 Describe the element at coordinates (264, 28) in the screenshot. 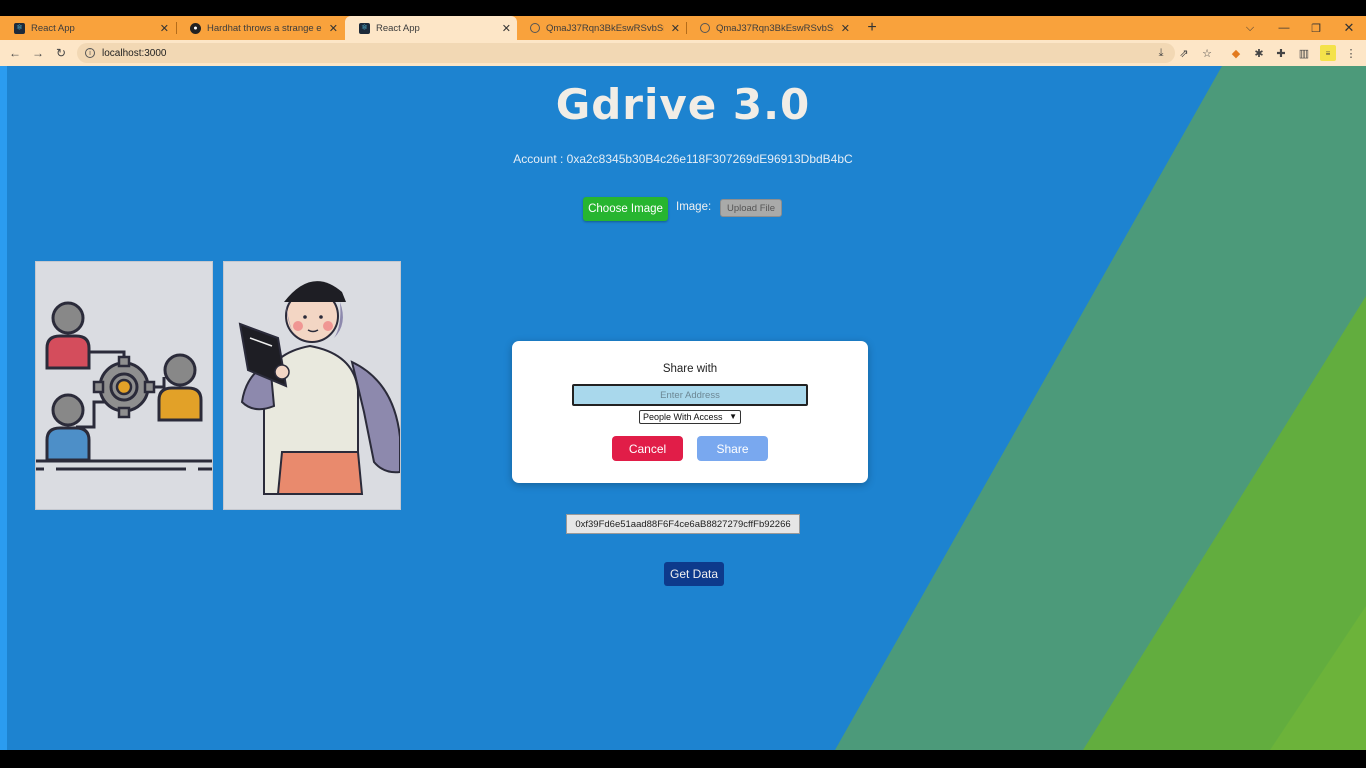

I see `tab-title: Hardhat throws a strange error w` at that location.